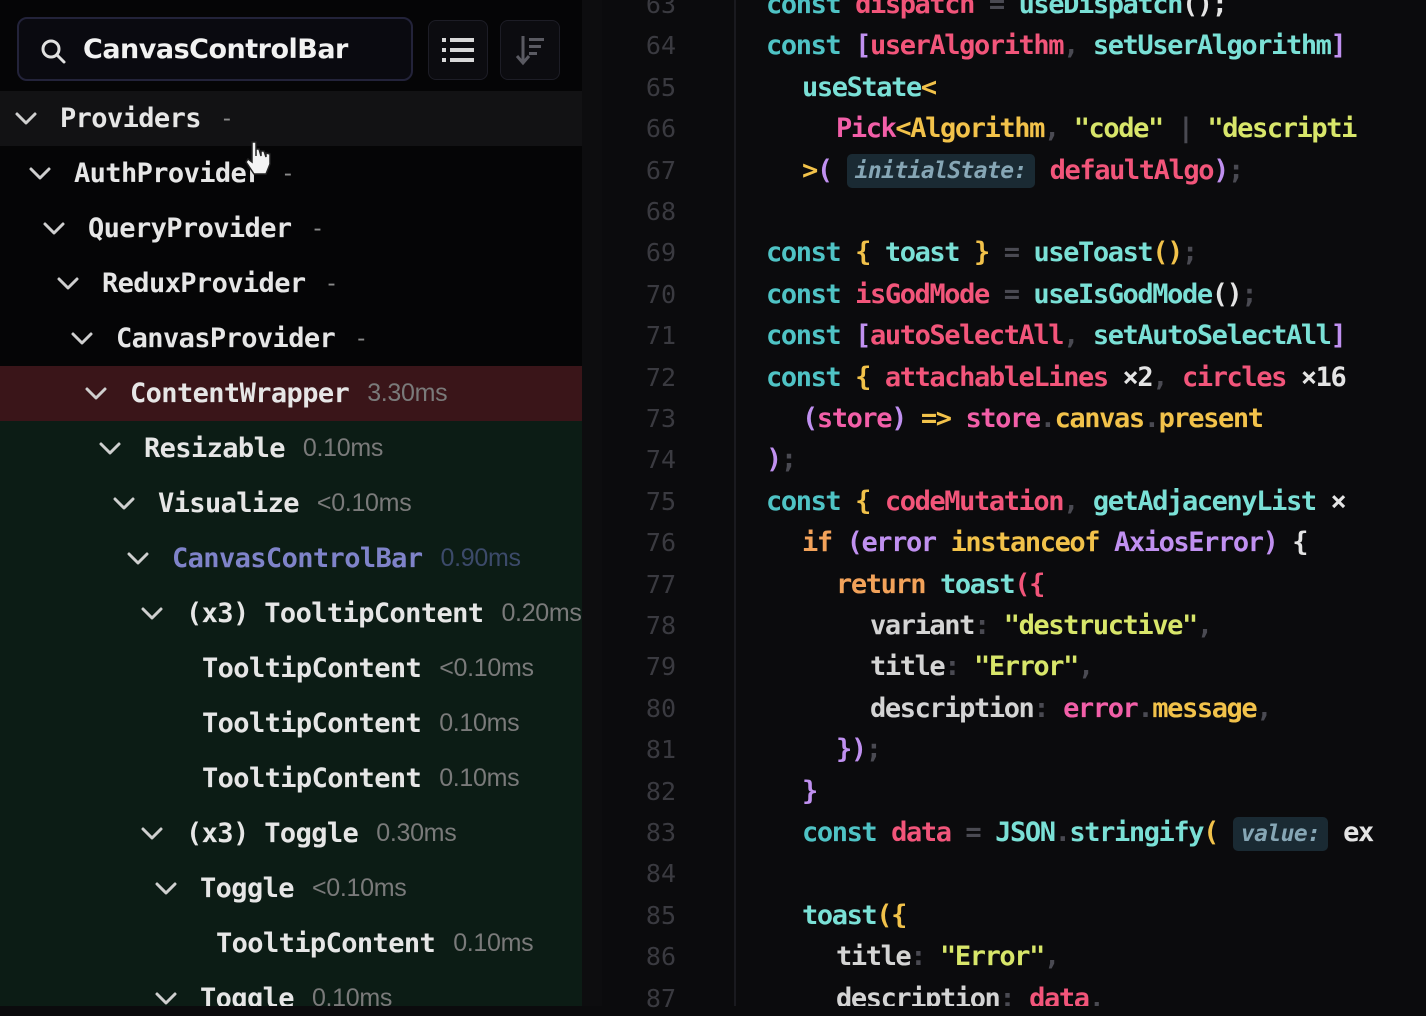 The image size is (1426, 1016). What do you see at coordinates (925, 957) in the screenshot?
I see `code-token: :` at bounding box center [925, 957].